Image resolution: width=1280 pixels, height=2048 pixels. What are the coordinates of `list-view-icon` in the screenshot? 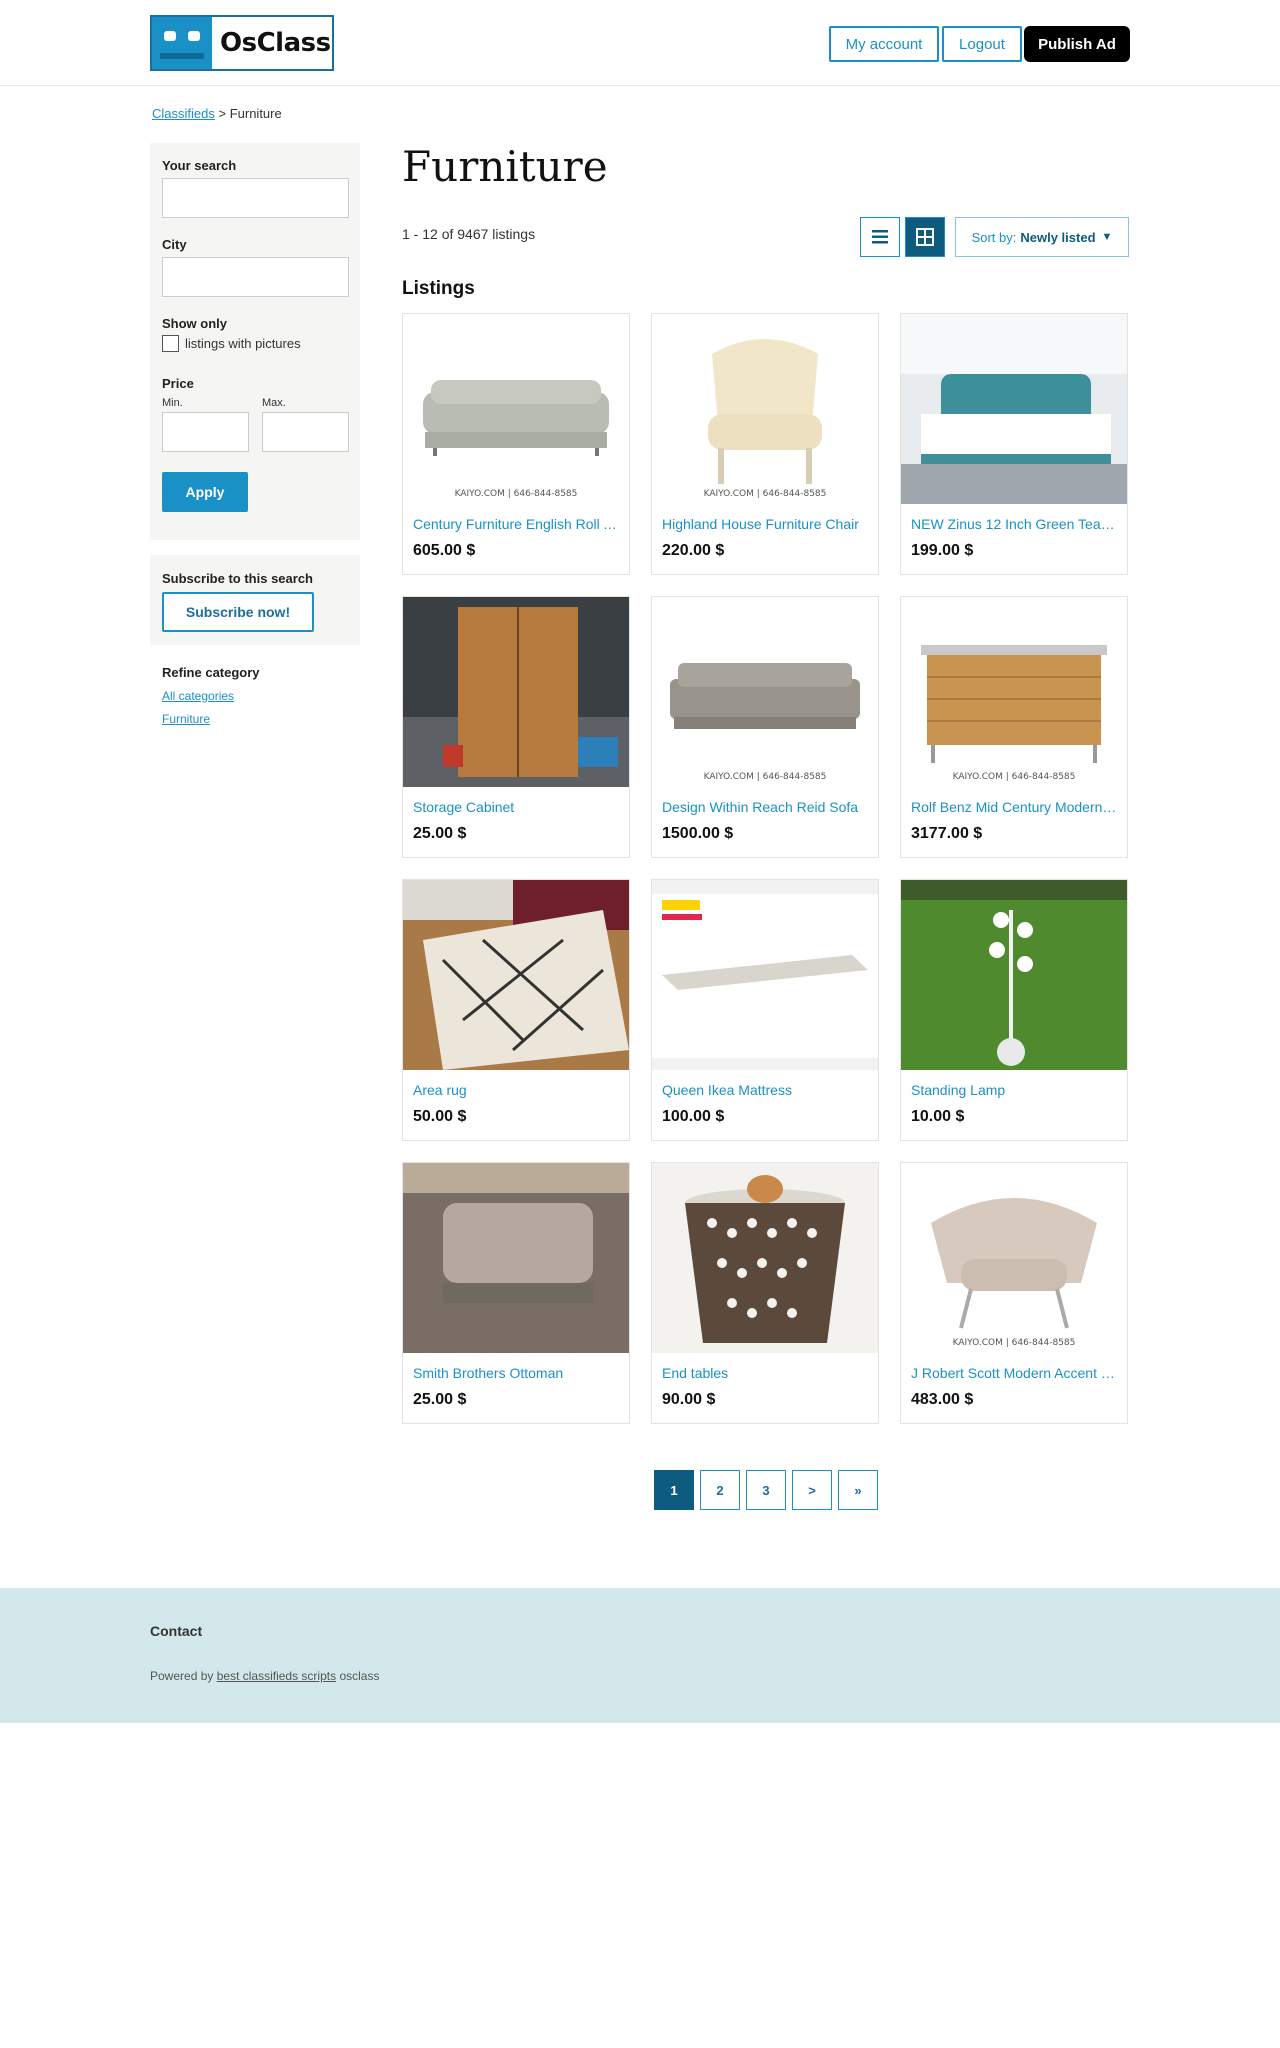 It's located at (880, 237).